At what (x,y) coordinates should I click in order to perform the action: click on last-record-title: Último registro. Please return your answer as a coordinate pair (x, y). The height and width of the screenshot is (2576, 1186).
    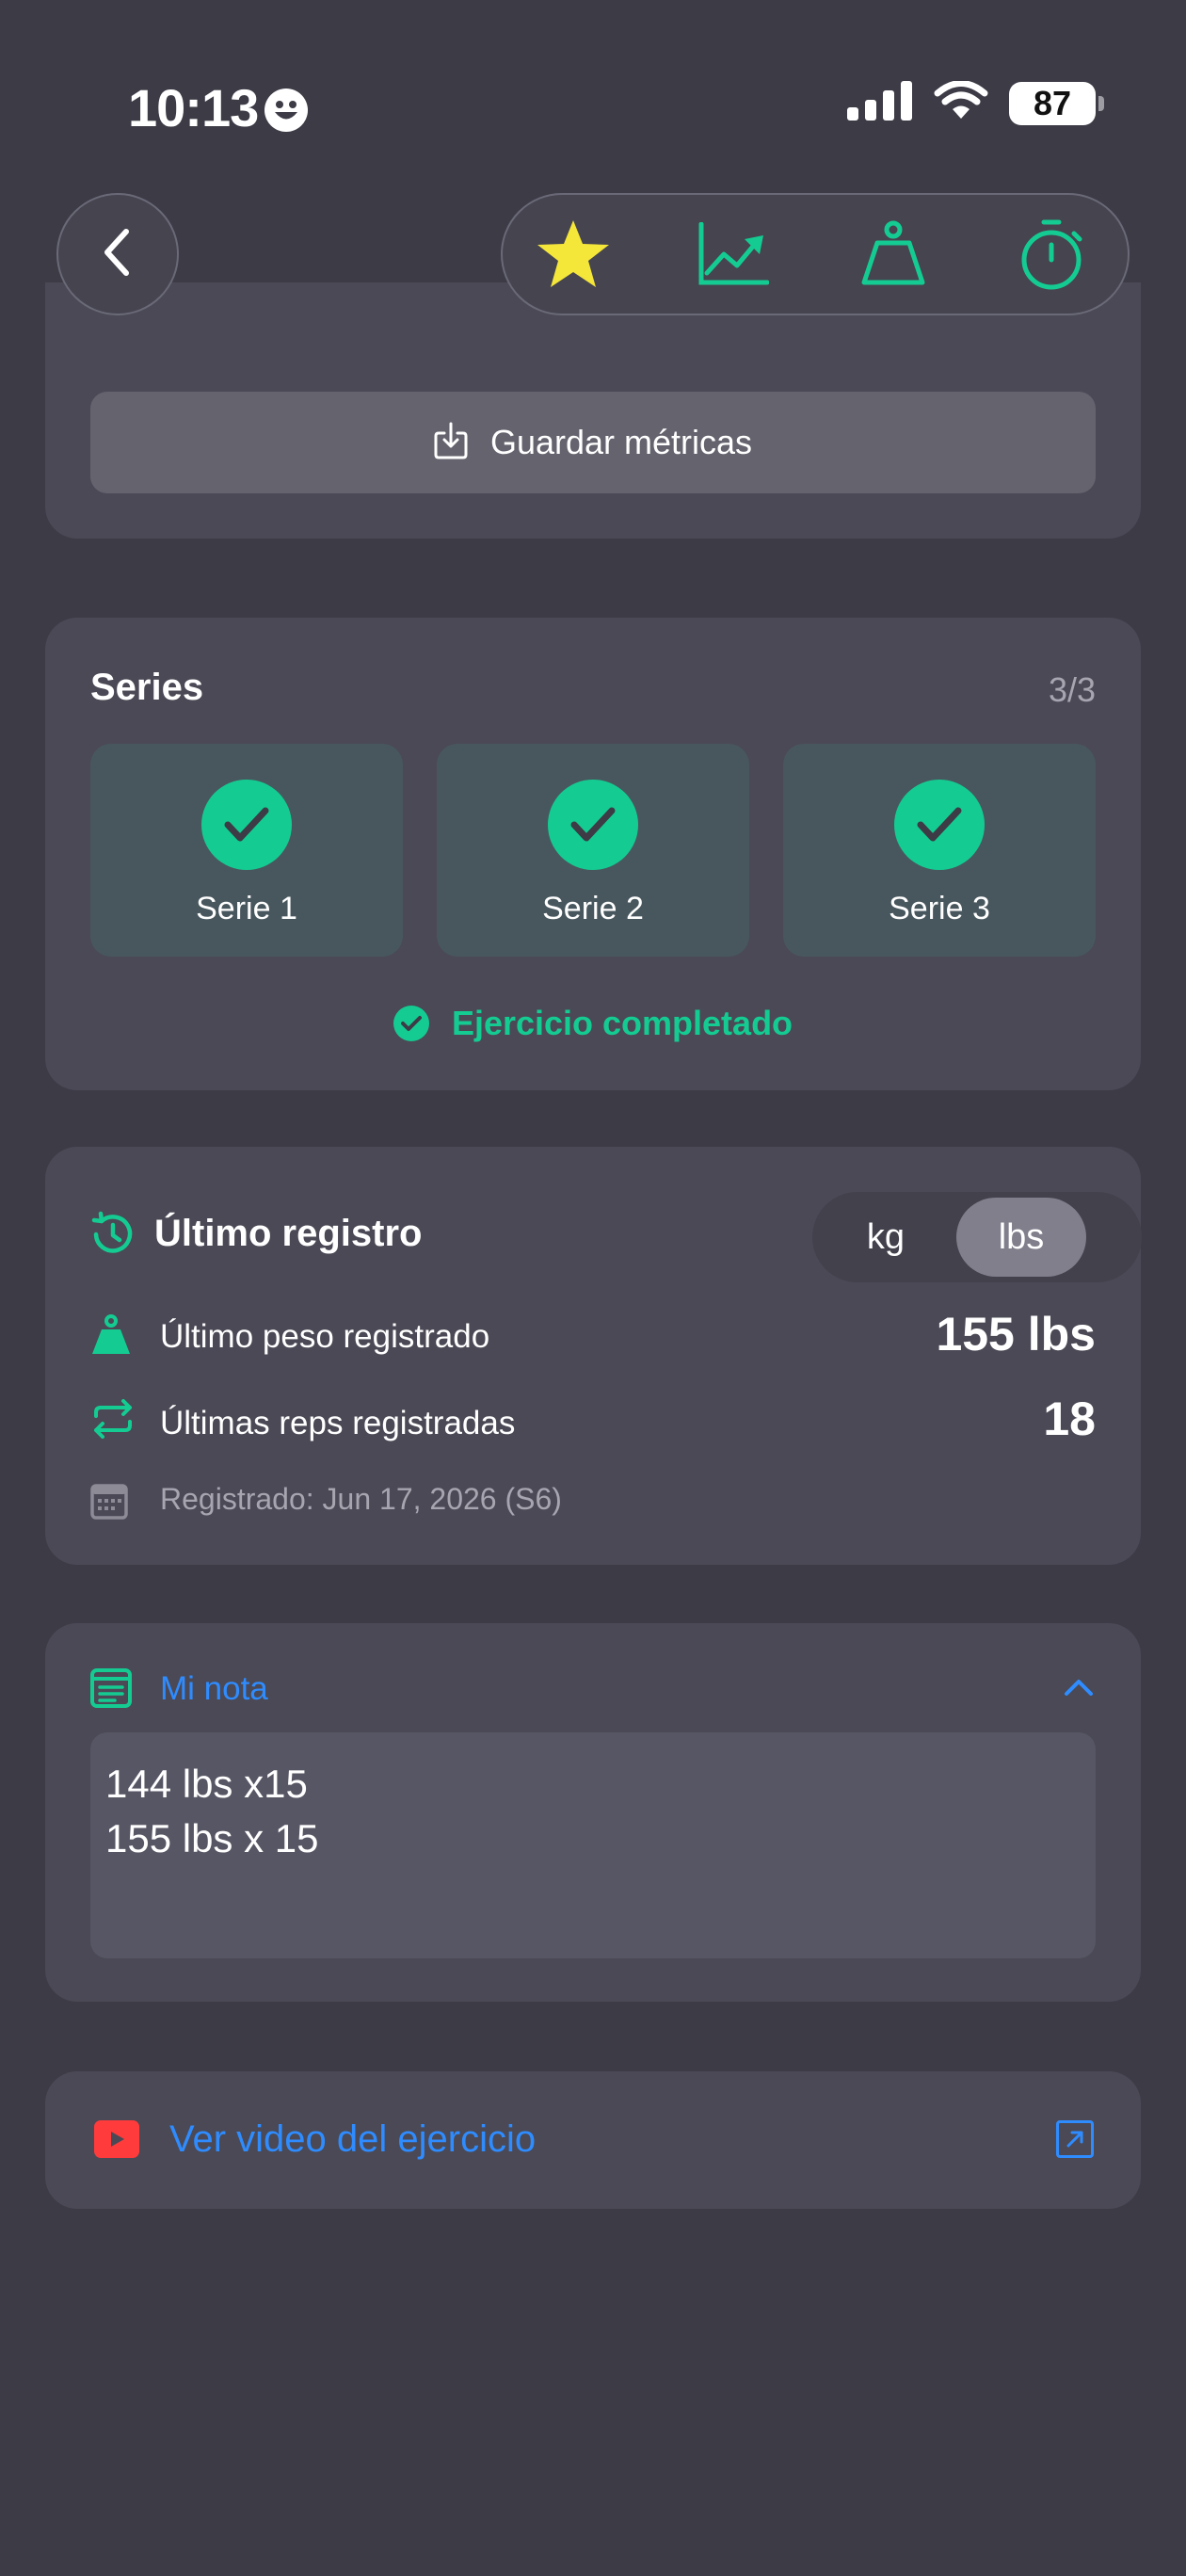
    Looking at the image, I should click on (288, 1233).